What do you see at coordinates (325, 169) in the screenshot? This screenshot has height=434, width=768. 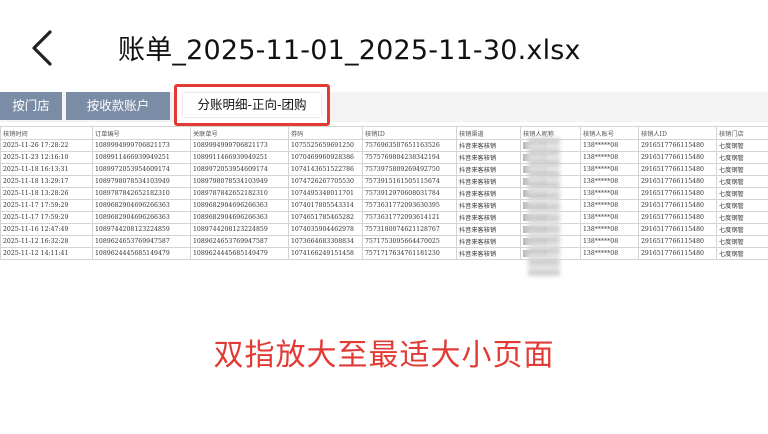 I see `table-cell: 1074143651522786` at bounding box center [325, 169].